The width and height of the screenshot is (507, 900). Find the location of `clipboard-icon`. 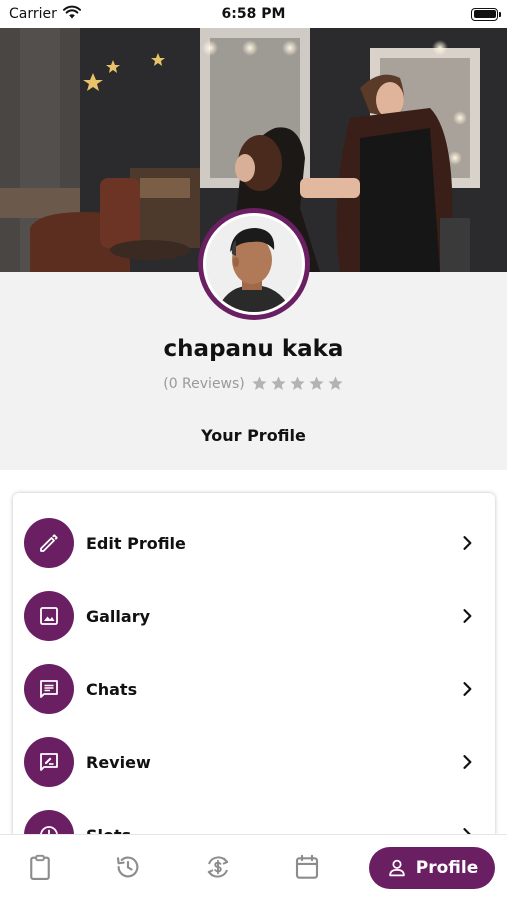

clipboard-icon is located at coordinates (40, 867).